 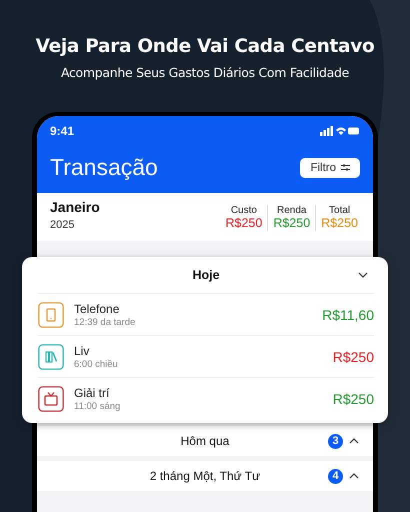 What do you see at coordinates (205, 72) in the screenshot?
I see `subheadline: Acompanhe Seus Gastos Diários Com Facilidade` at bounding box center [205, 72].